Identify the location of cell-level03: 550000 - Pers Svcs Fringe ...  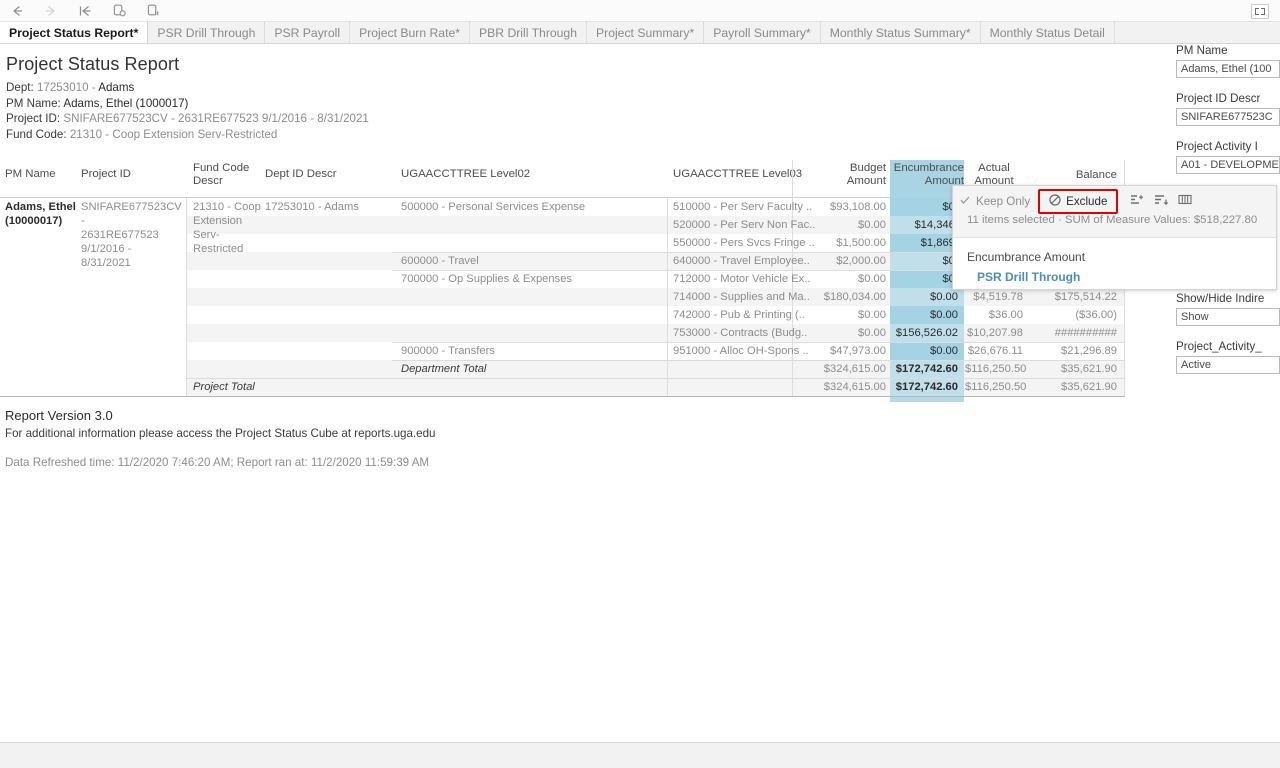
(744, 243).